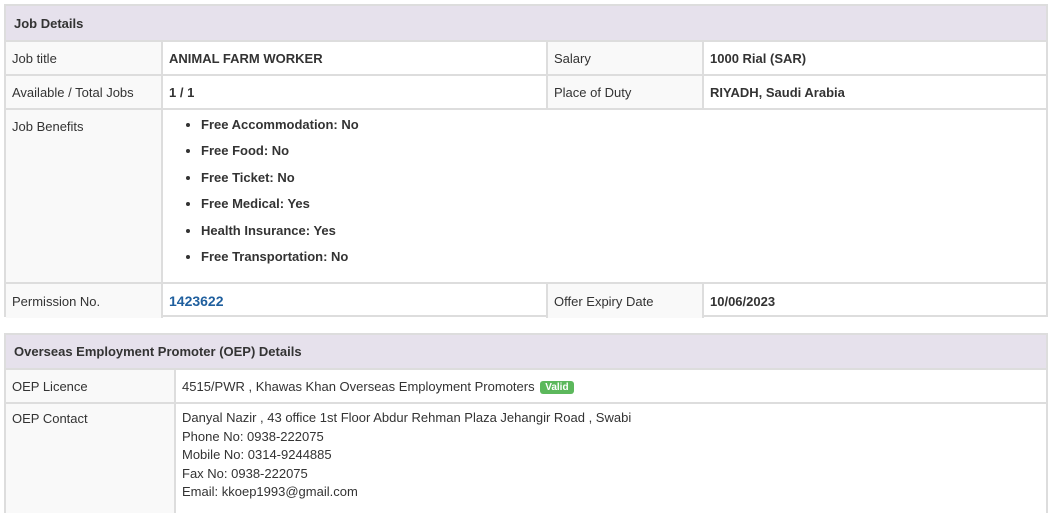 The height and width of the screenshot is (513, 1051). I want to click on available-jobs-label: Available / Total Jobs, so click(84, 92).